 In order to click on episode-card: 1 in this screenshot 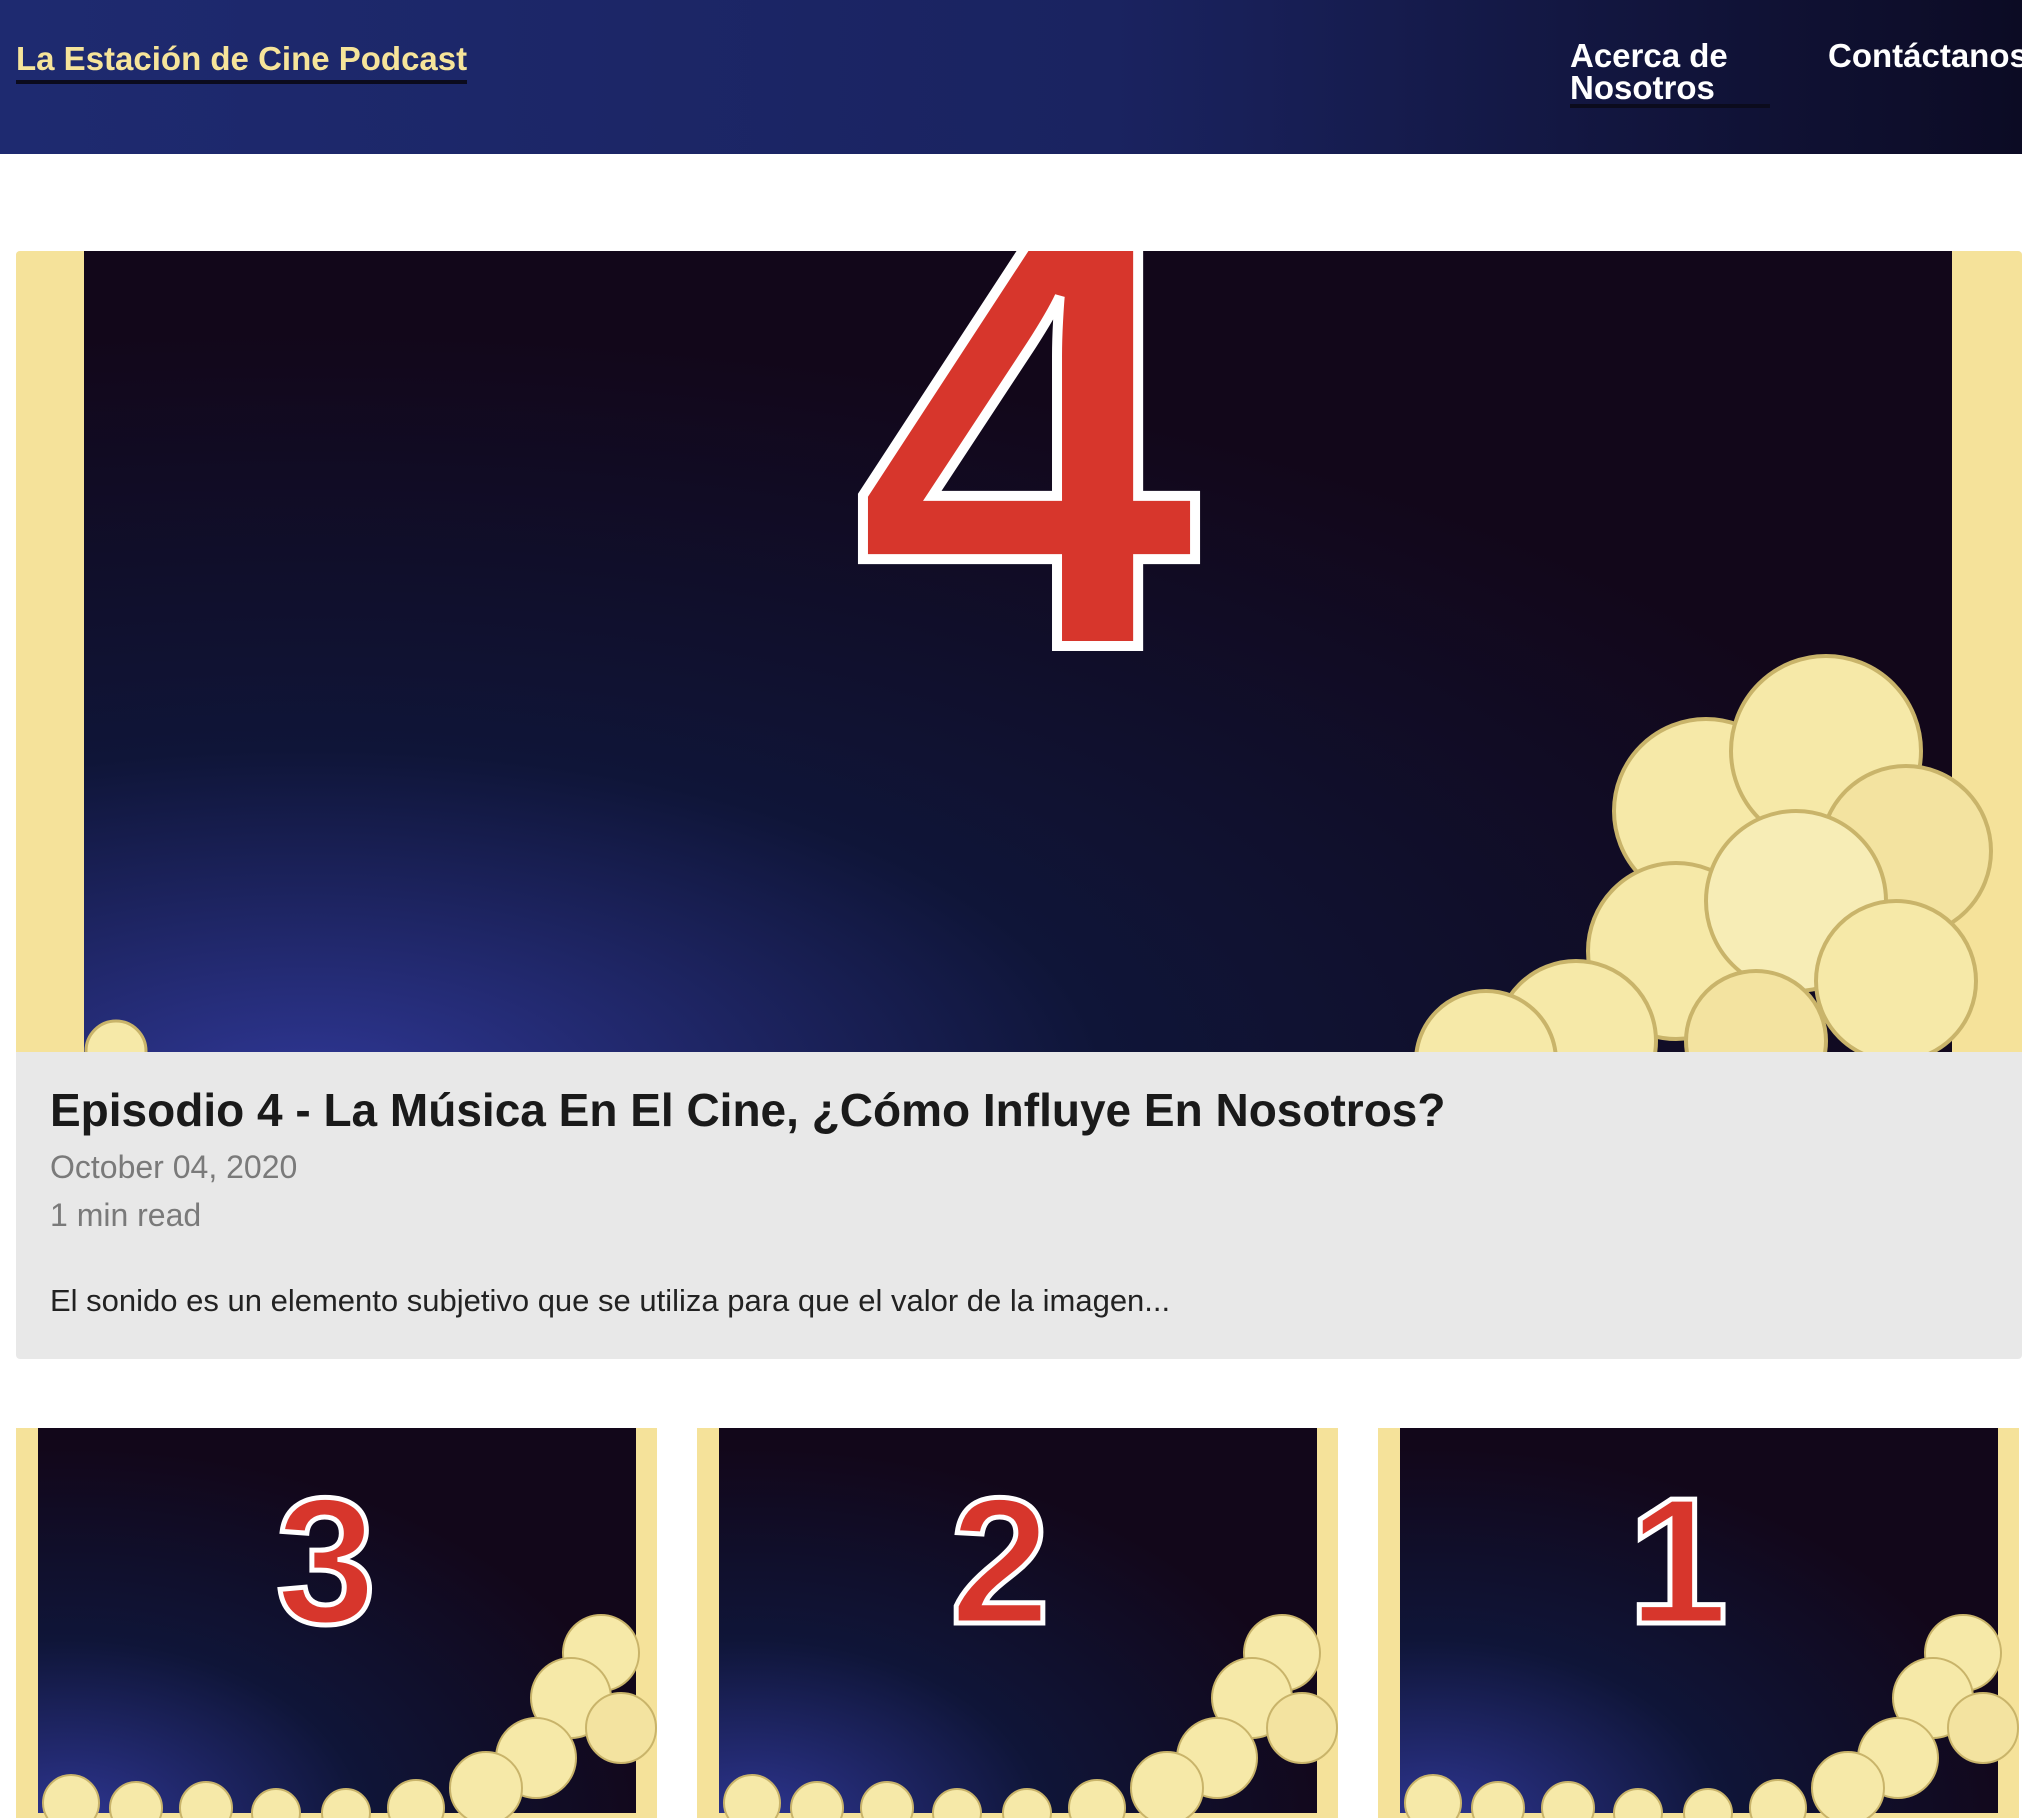, I will do `click(1698, 1623)`.